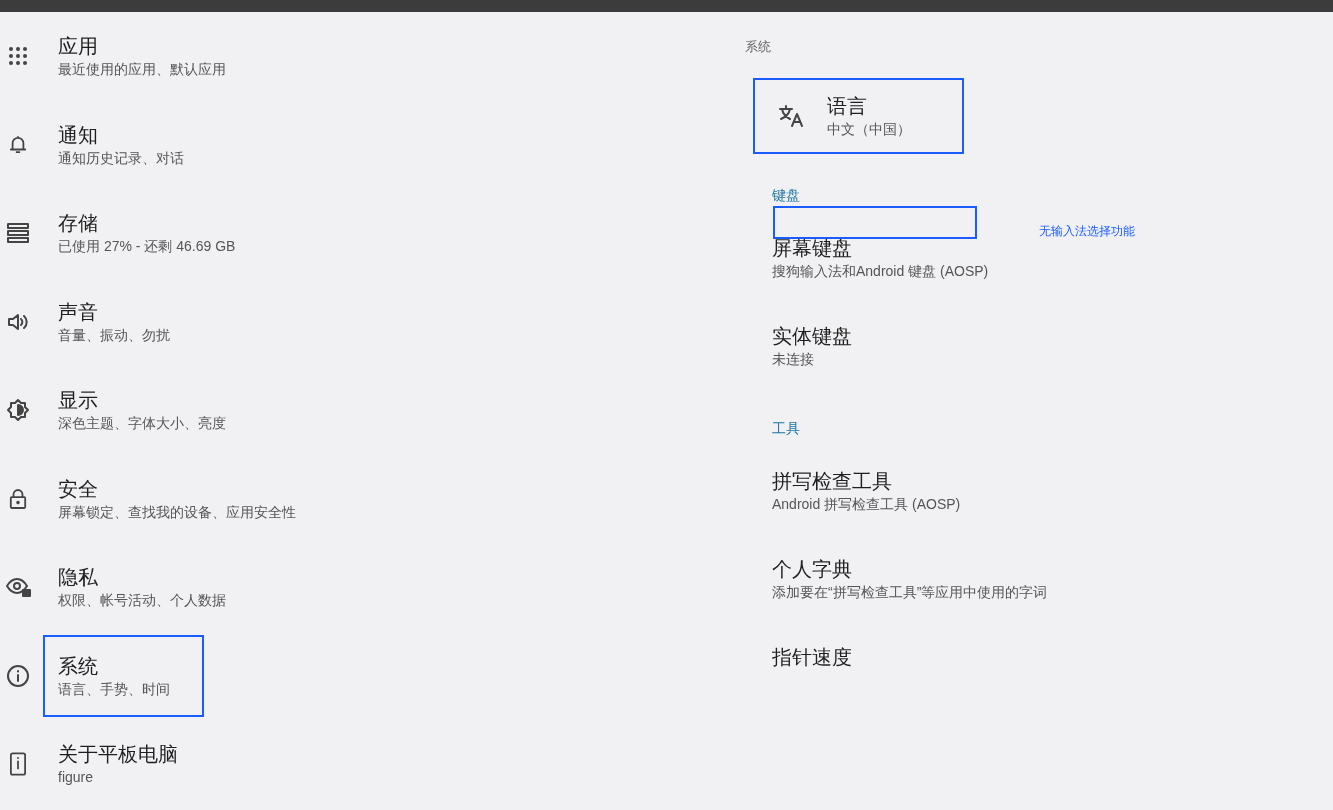  I want to click on bell-icon, so click(18, 144).